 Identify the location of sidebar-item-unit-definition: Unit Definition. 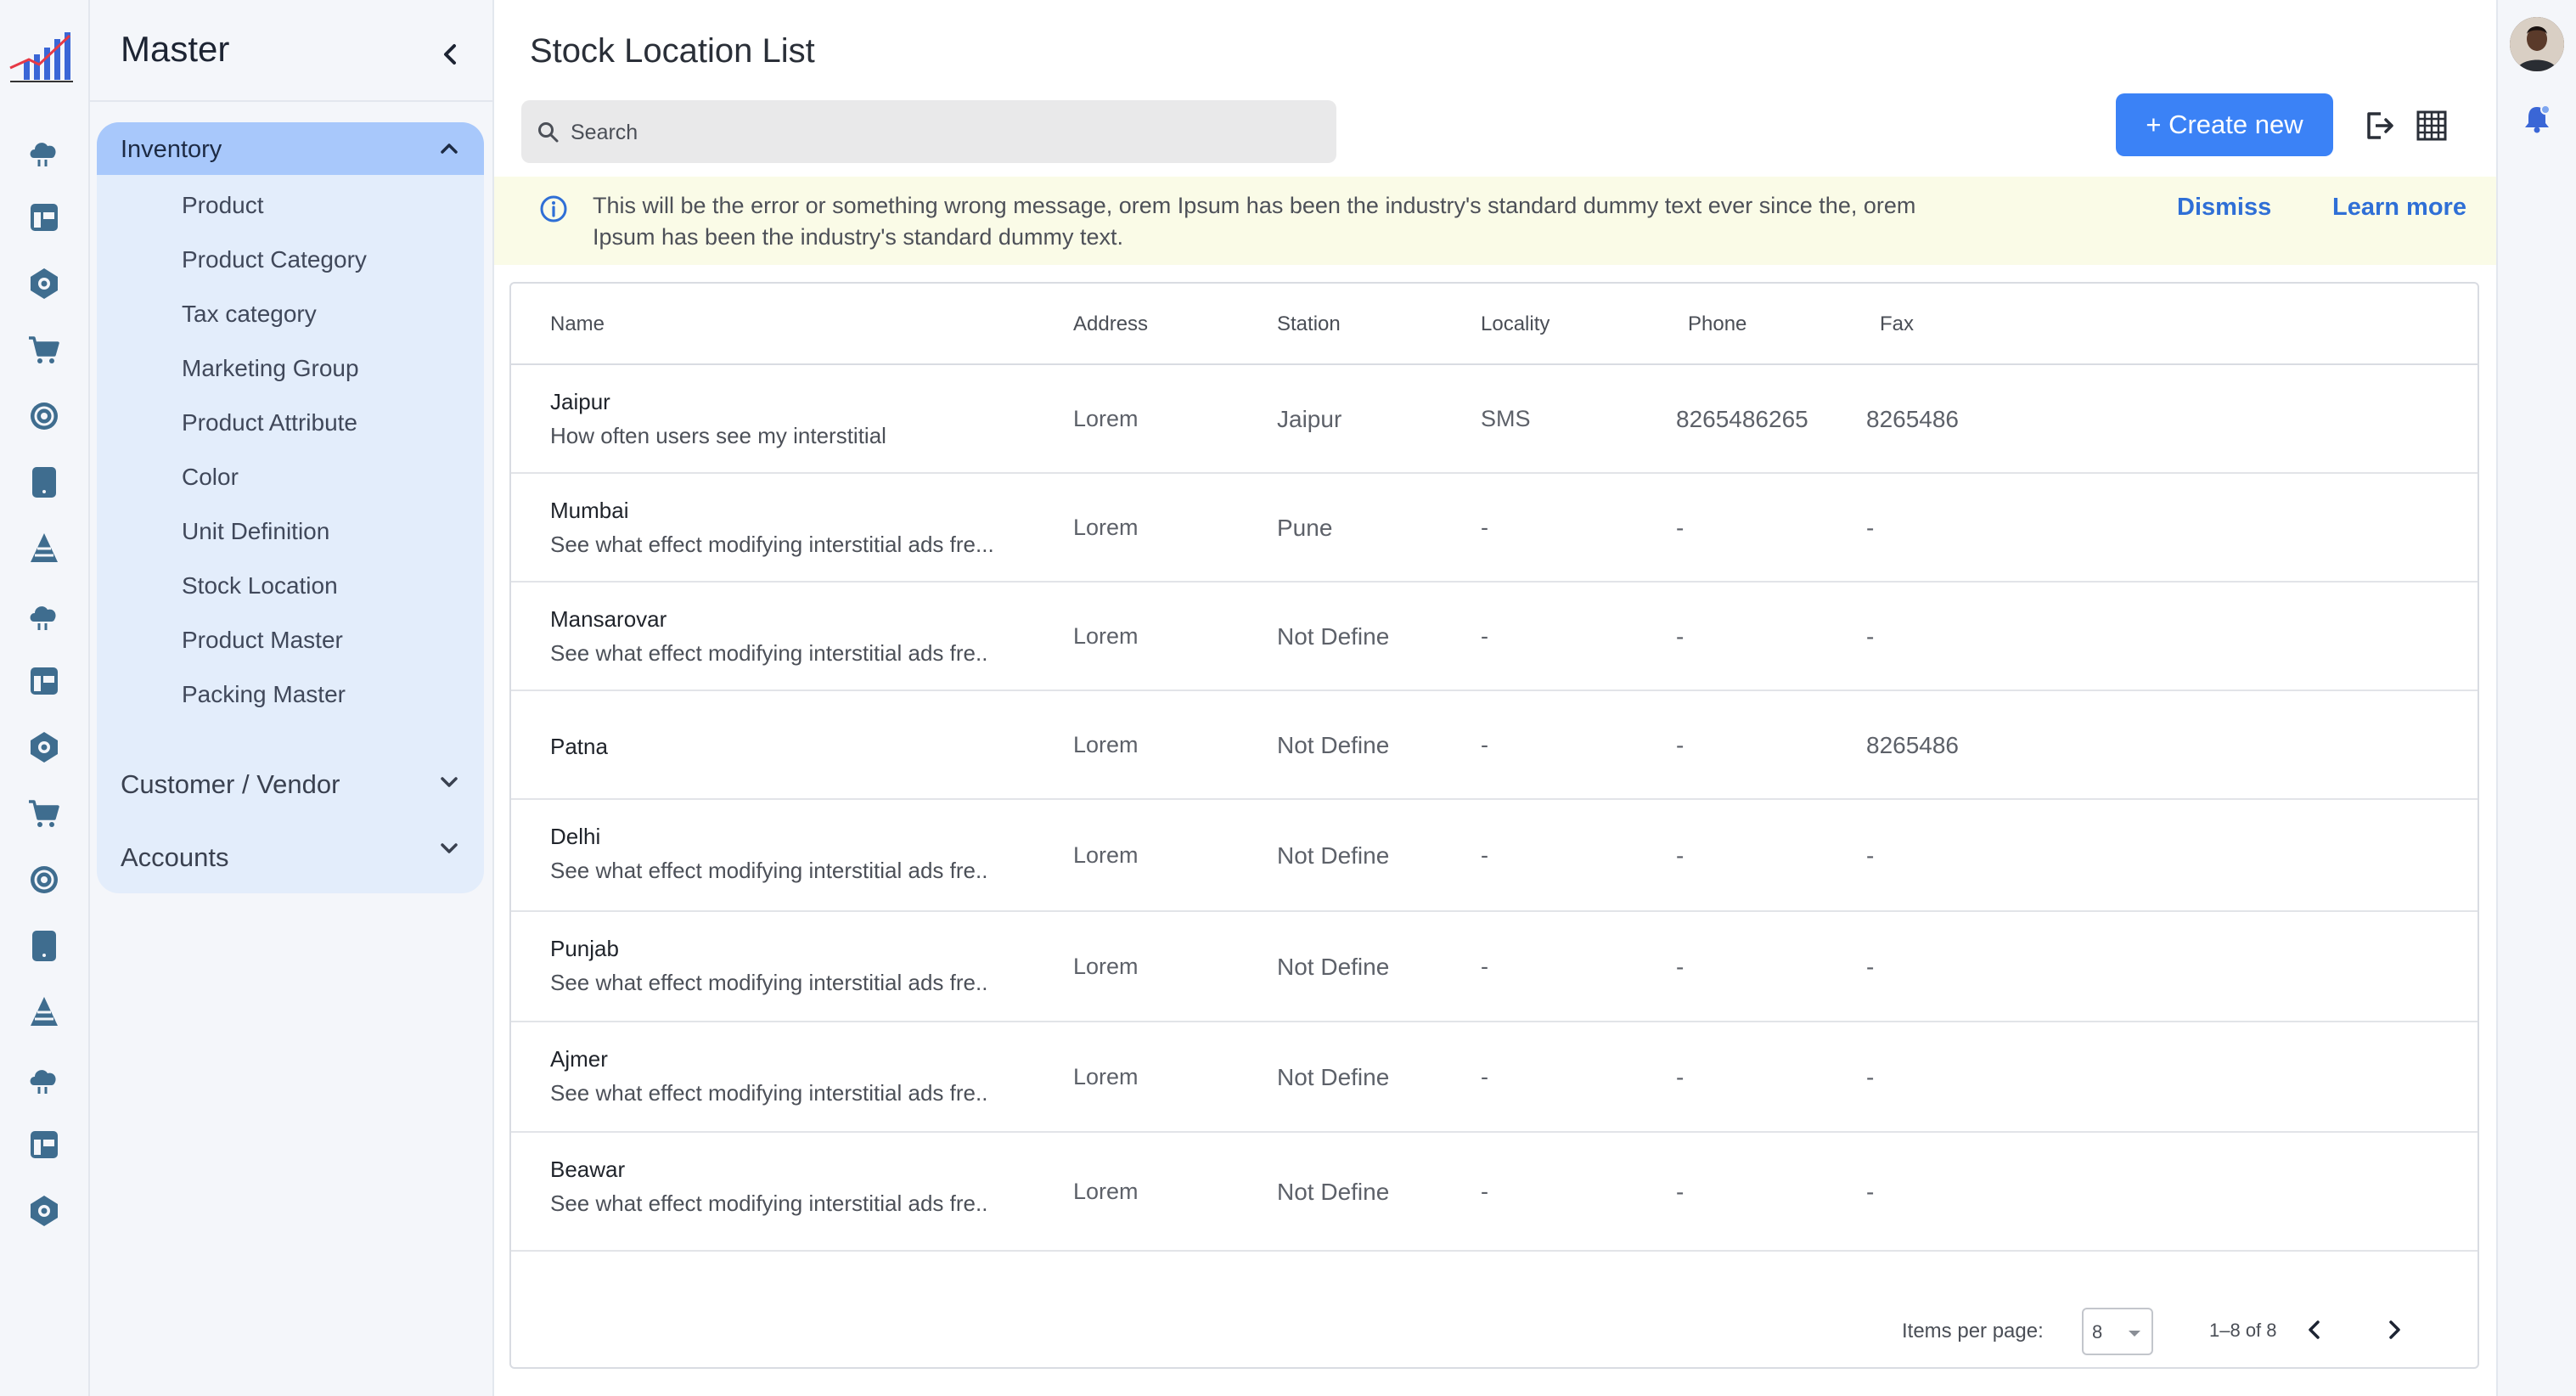
(255, 531).